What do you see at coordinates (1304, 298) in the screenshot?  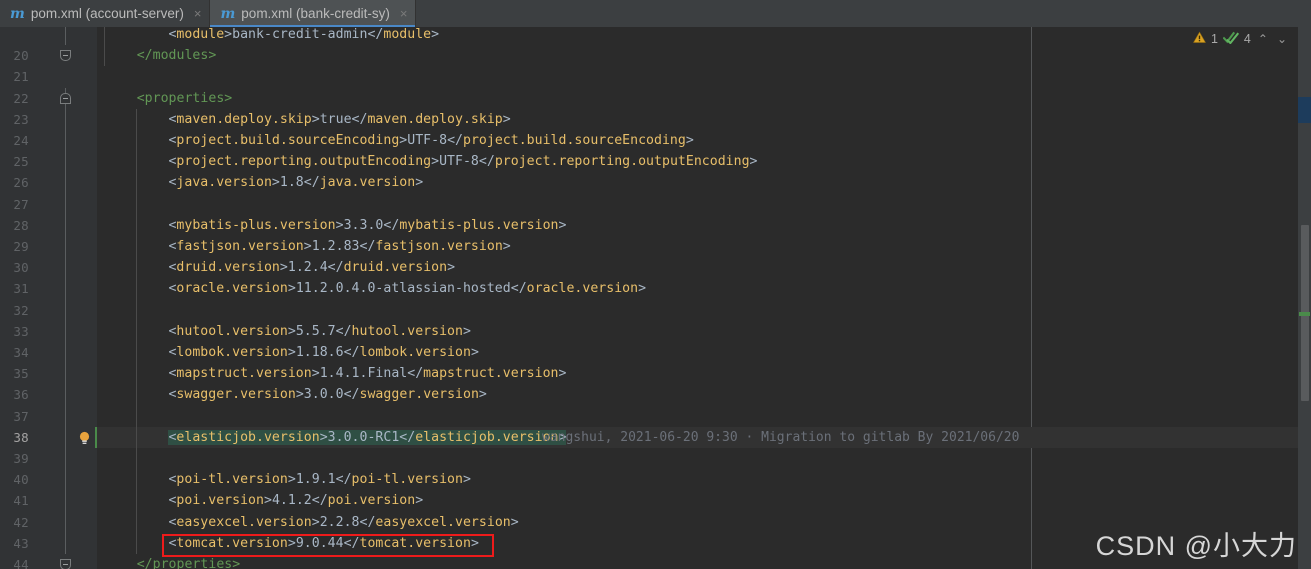 I see `editor-scrollbar` at bounding box center [1304, 298].